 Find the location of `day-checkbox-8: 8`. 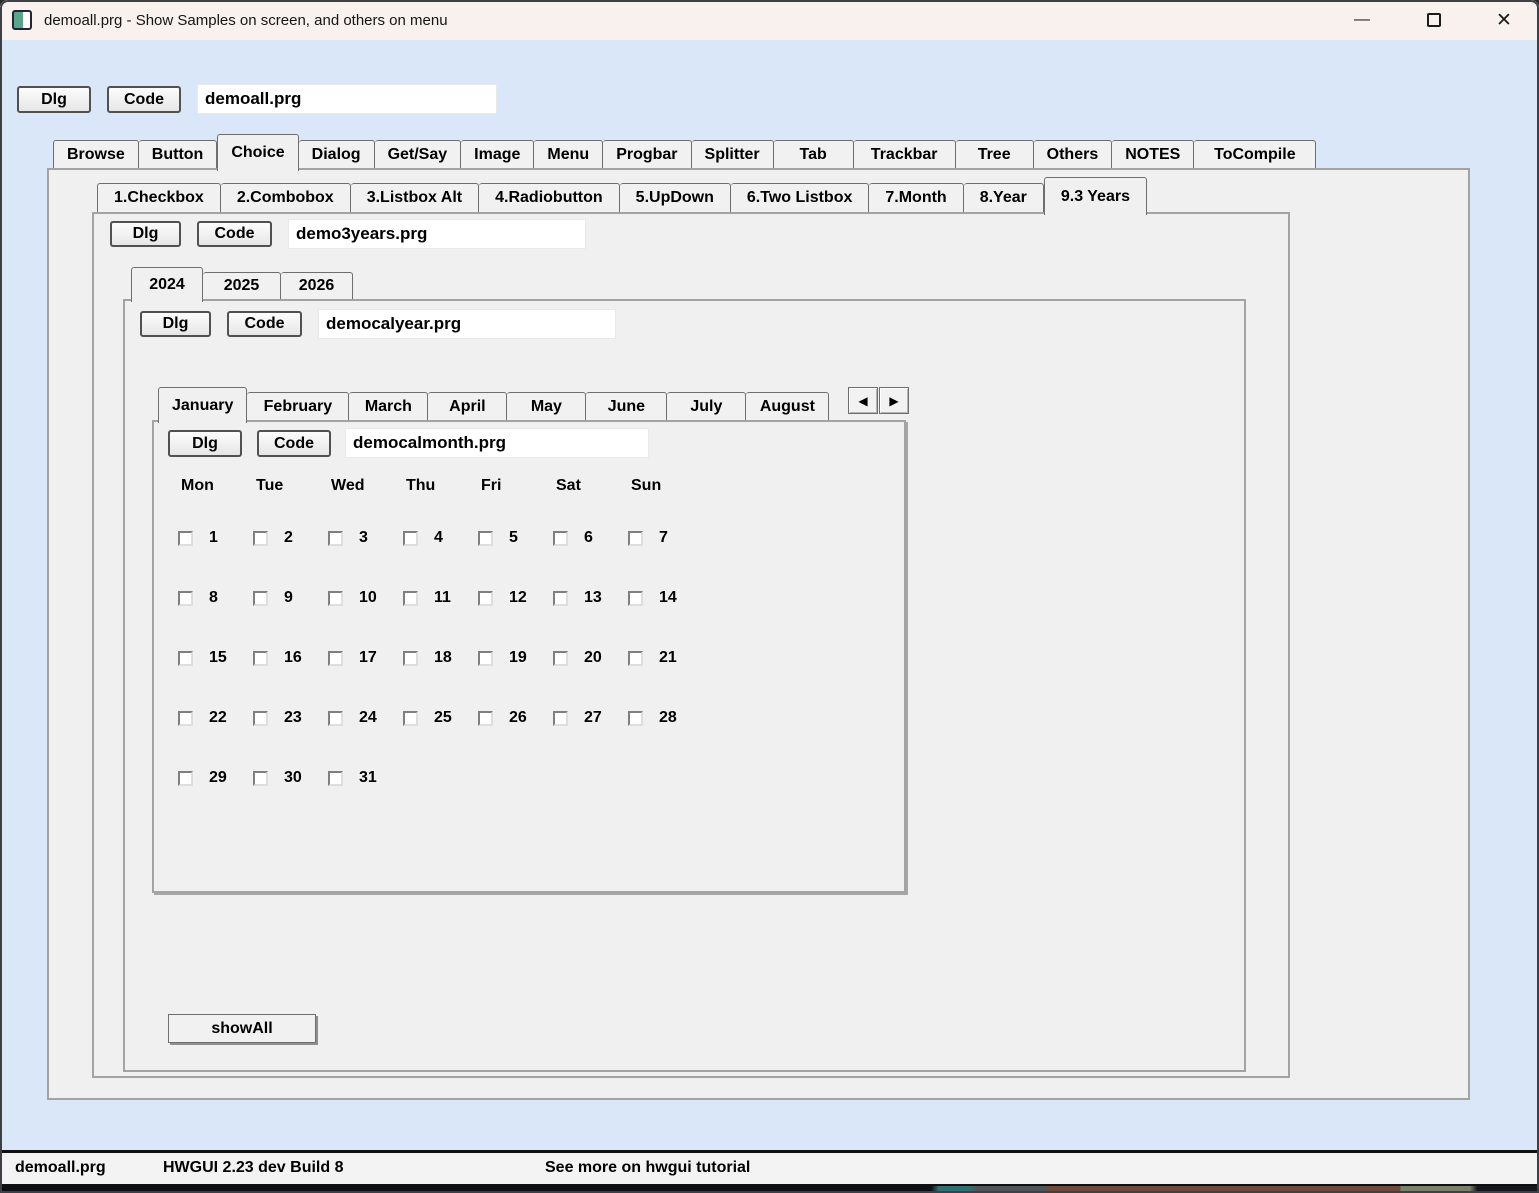

day-checkbox-8: 8 is located at coordinates (215, 598).